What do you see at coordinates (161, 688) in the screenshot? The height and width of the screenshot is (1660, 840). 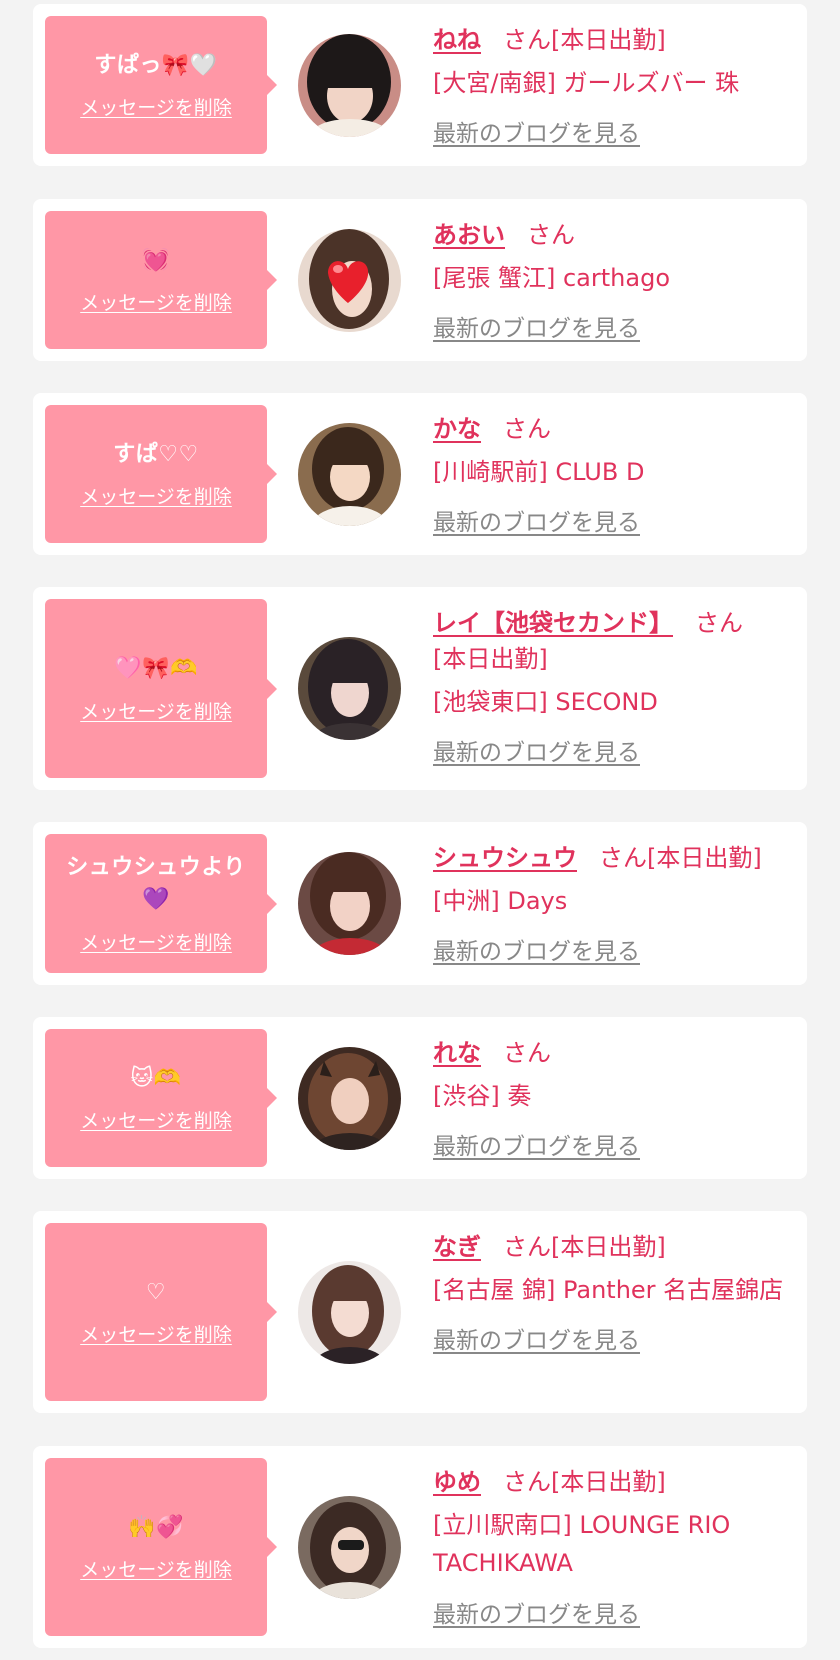 I see `message-bubble: 🩷🎀🫶 メッセージを削除` at bounding box center [161, 688].